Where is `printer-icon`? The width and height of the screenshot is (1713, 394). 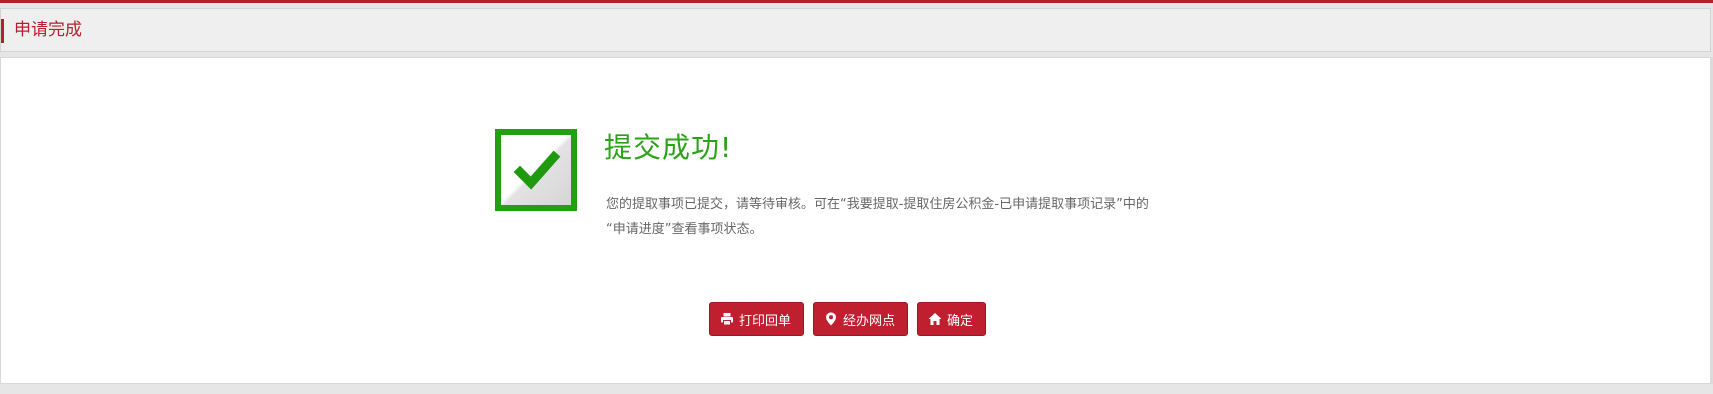 printer-icon is located at coordinates (727, 319).